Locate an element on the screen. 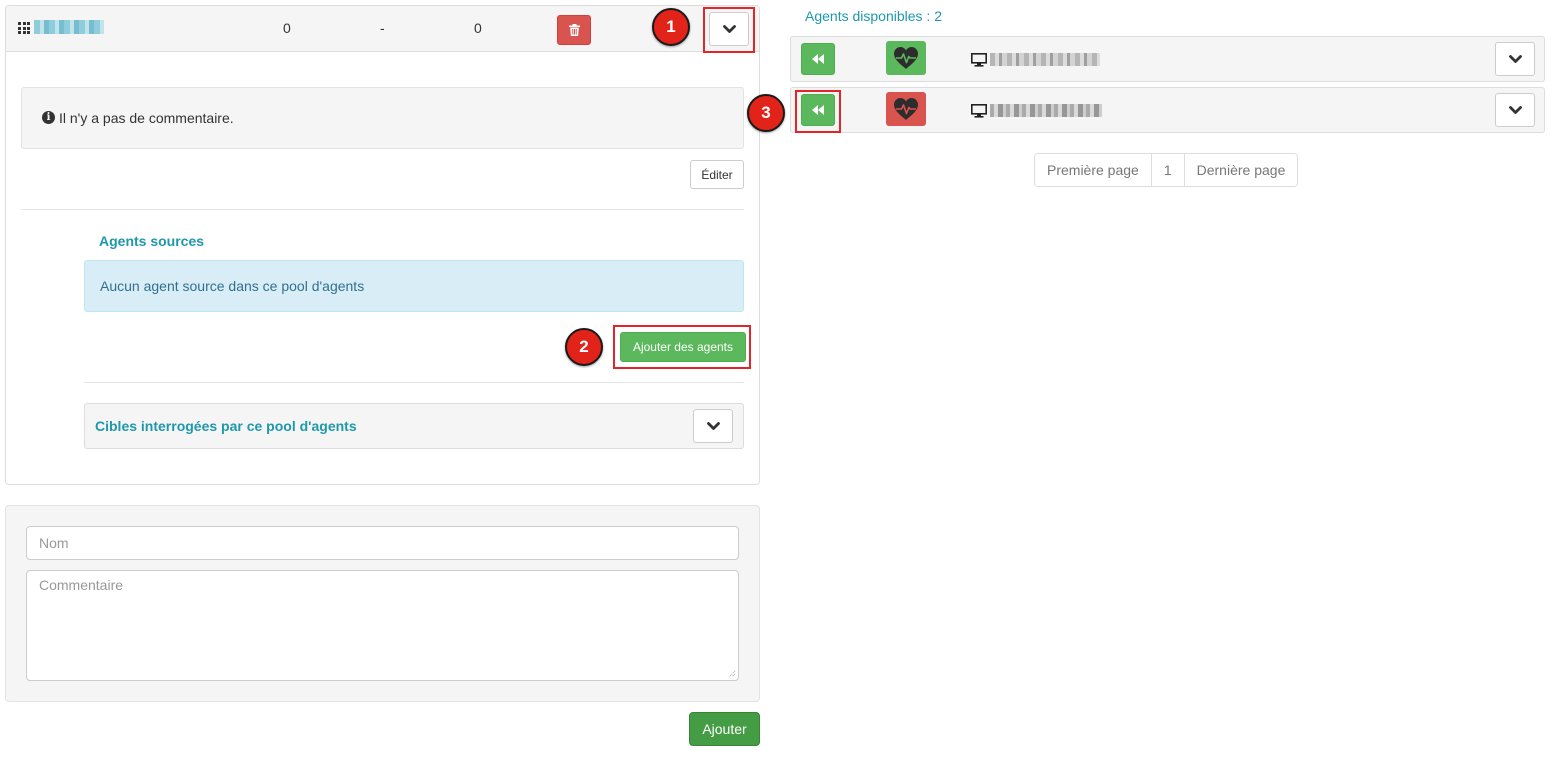  edit-comment-button: Éditer is located at coordinates (717, 174).